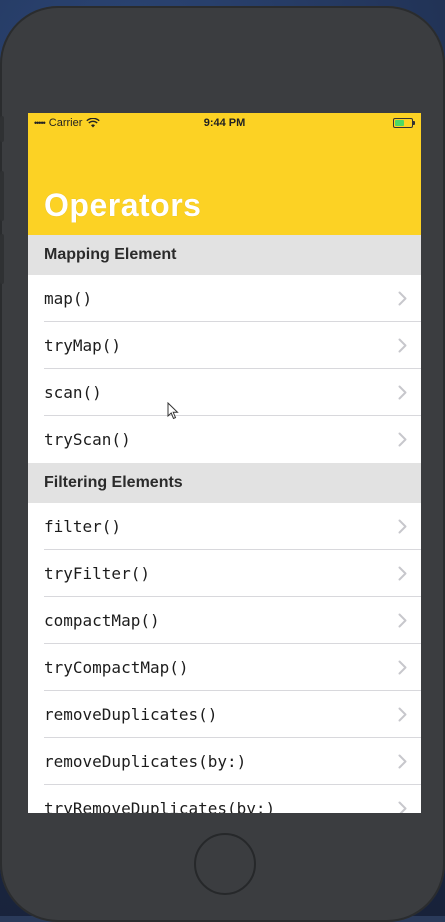 Image resolution: width=445 pixels, height=922 pixels. I want to click on volume-up-button, so click(2, 196).